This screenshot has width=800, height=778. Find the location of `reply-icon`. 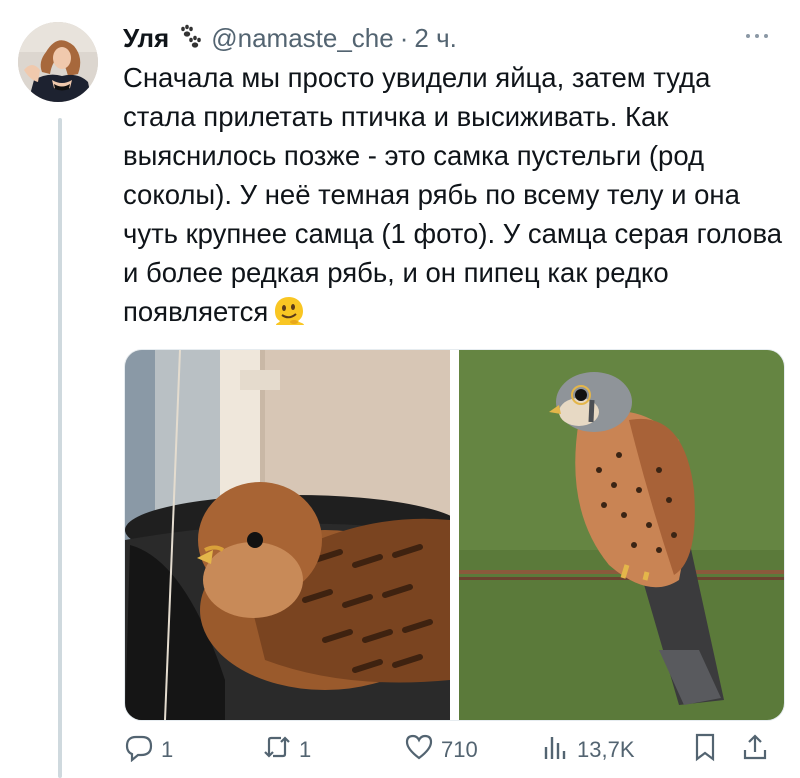

reply-icon is located at coordinates (139, 750).